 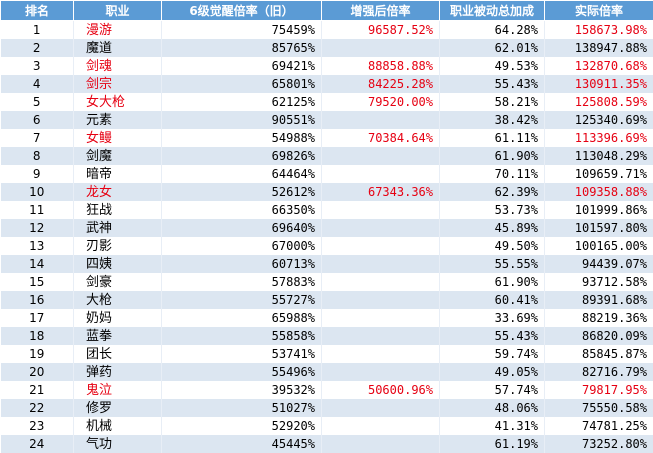 I want to click on rank-cell: 7, so click(x=37, y=138).